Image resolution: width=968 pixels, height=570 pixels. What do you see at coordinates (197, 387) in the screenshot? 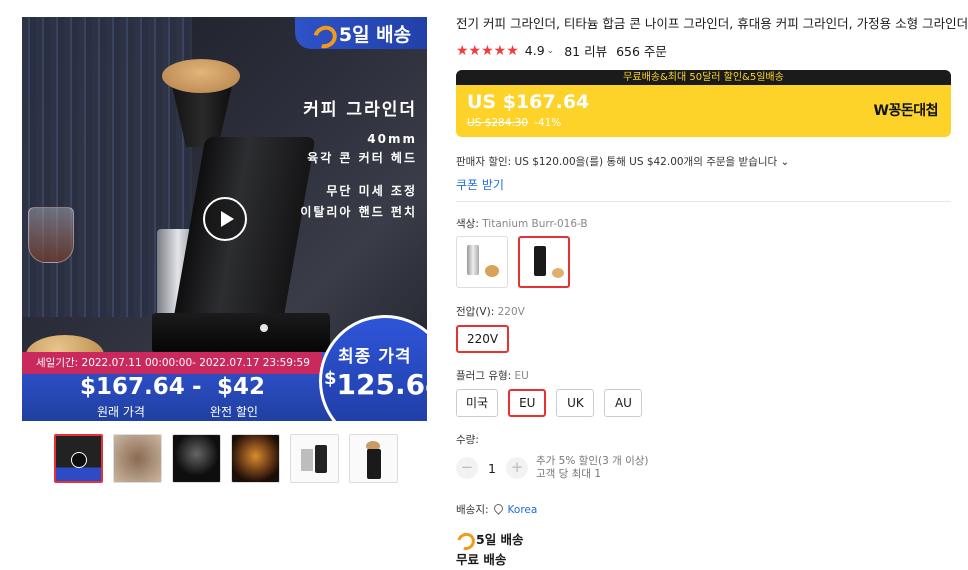
I see `promo-minus: -` at bounding box center [197, 387].